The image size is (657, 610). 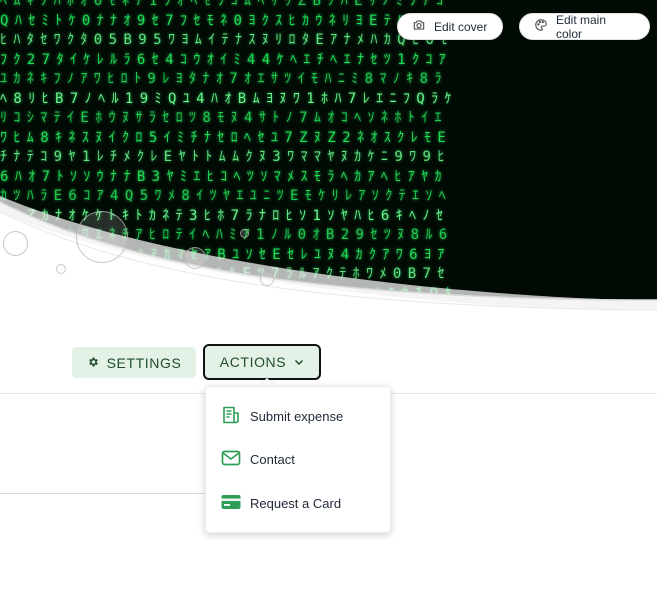 I want to click on menu-item-label: Request a Card, so click(x=296, y=503).